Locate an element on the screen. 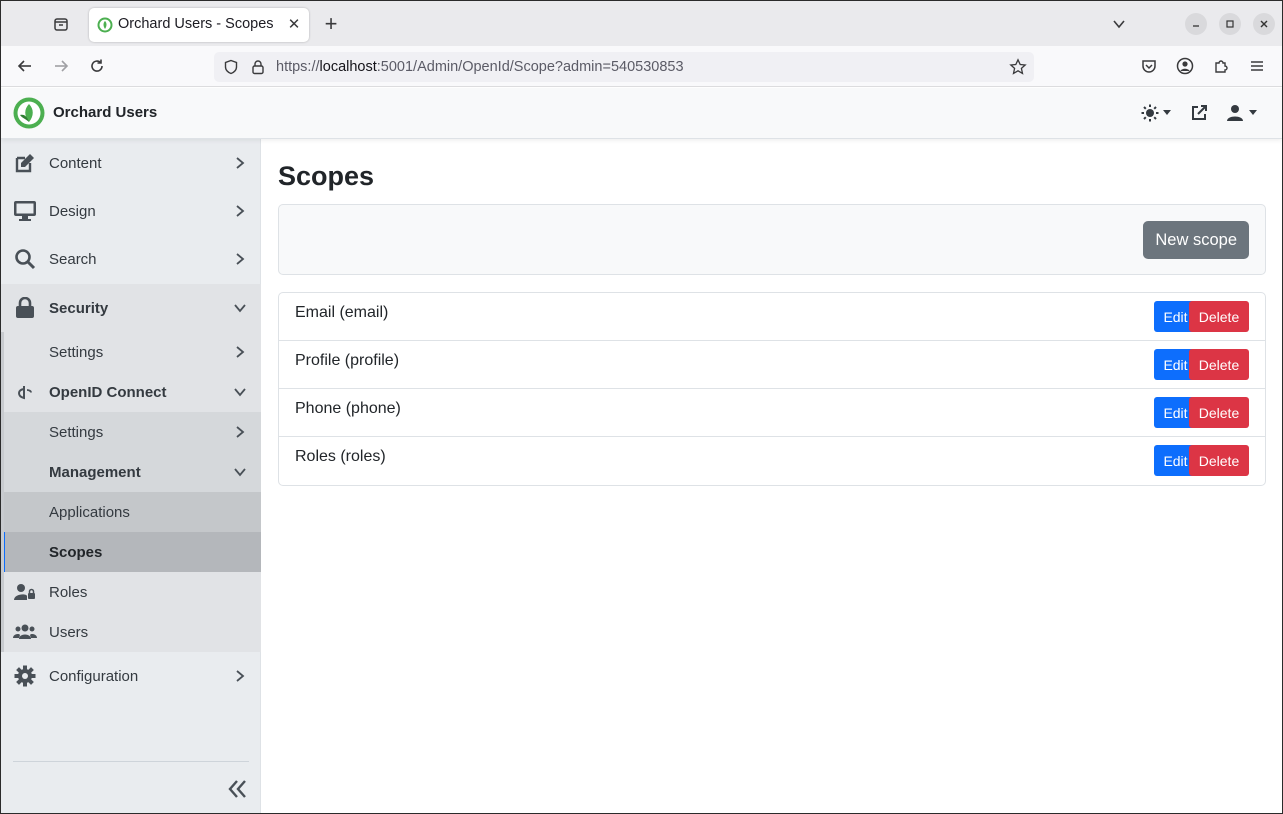  orchard-logo-icon is located at coordinates (29, 113).